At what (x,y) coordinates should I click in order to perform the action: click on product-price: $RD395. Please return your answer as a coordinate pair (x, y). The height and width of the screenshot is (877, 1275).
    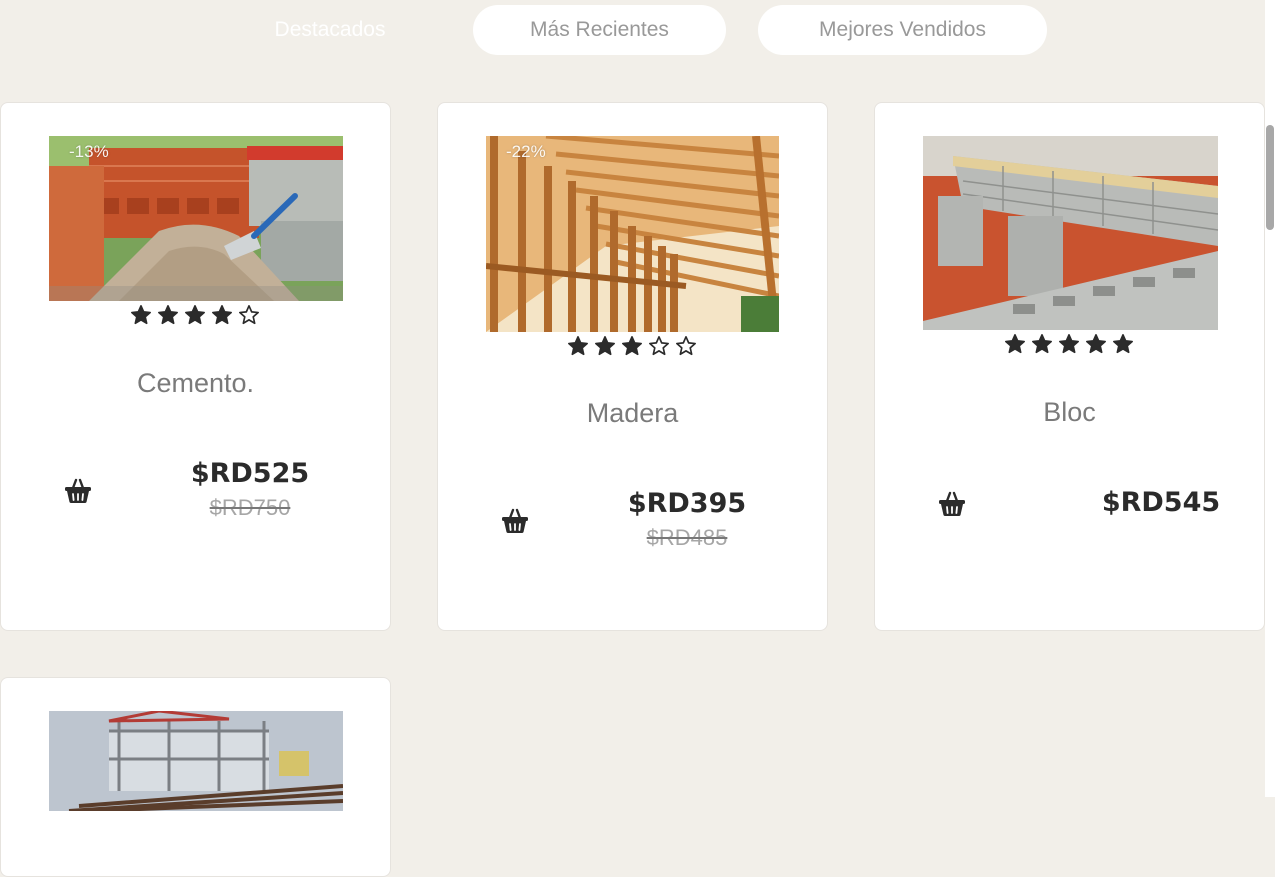
    Looking at the image, I should click on (687, 503).